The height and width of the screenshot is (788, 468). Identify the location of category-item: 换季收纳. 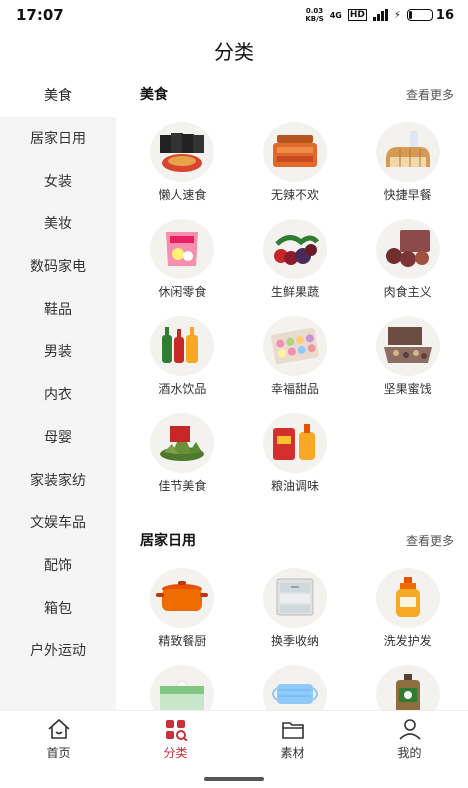
(295, 608).